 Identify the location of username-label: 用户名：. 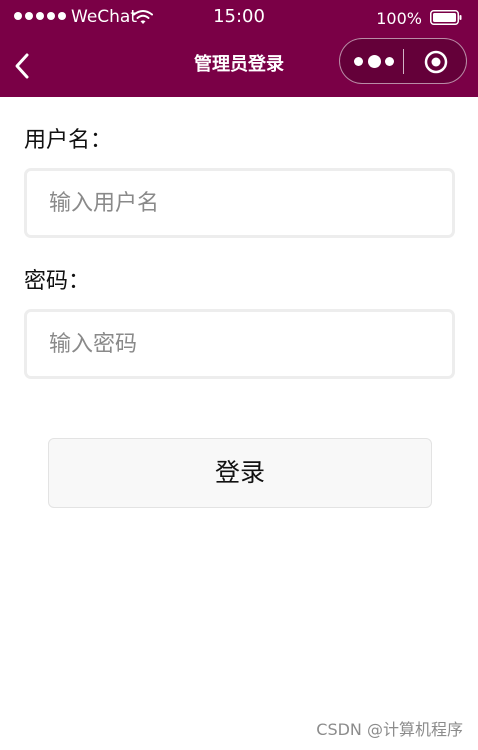
(68, 140).